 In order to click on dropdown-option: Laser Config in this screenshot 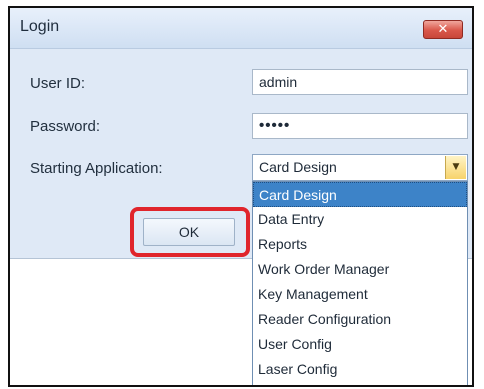, I will do `click(360, 369)`.